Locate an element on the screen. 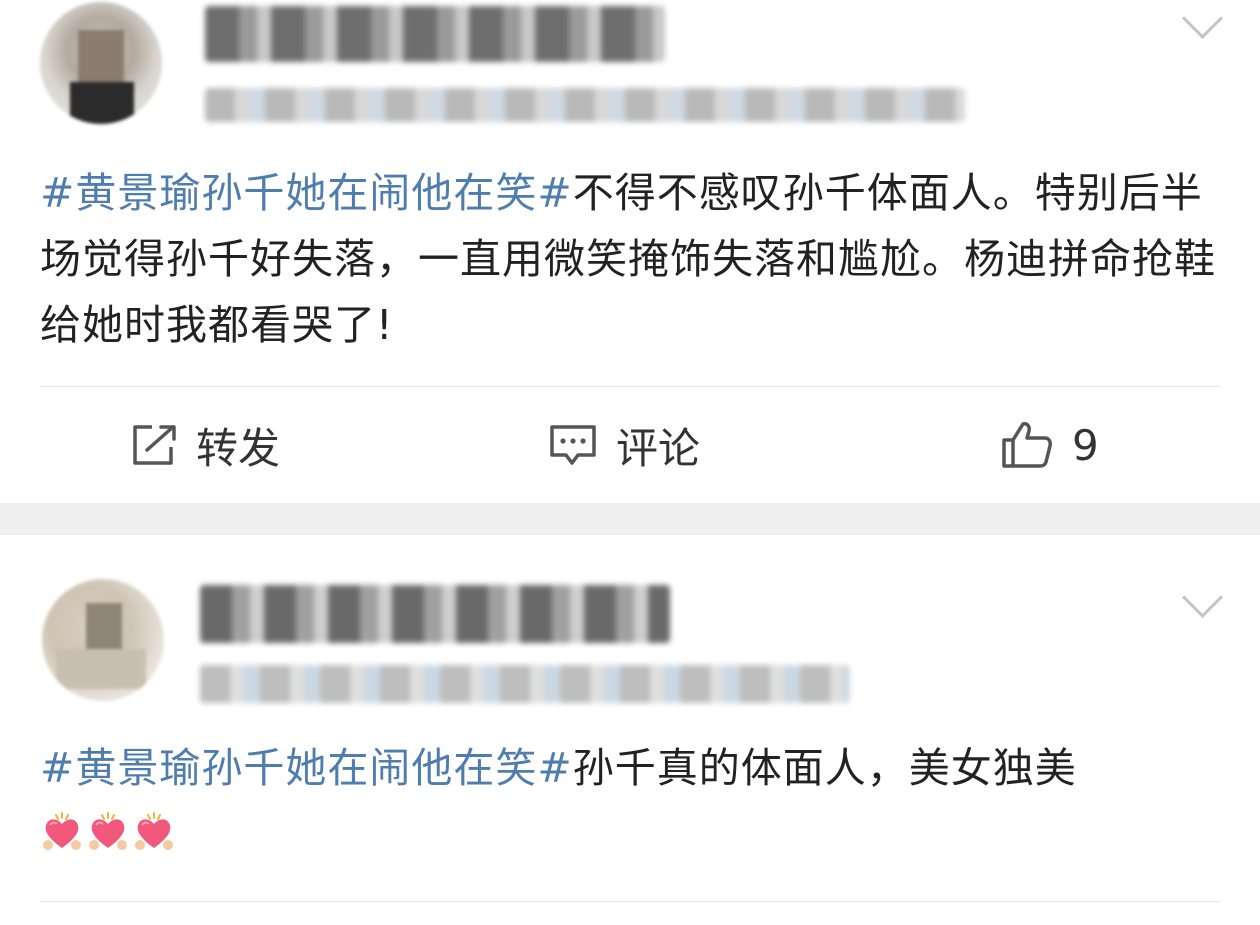  like-button: 9 is located at coordinates (1049, 445).